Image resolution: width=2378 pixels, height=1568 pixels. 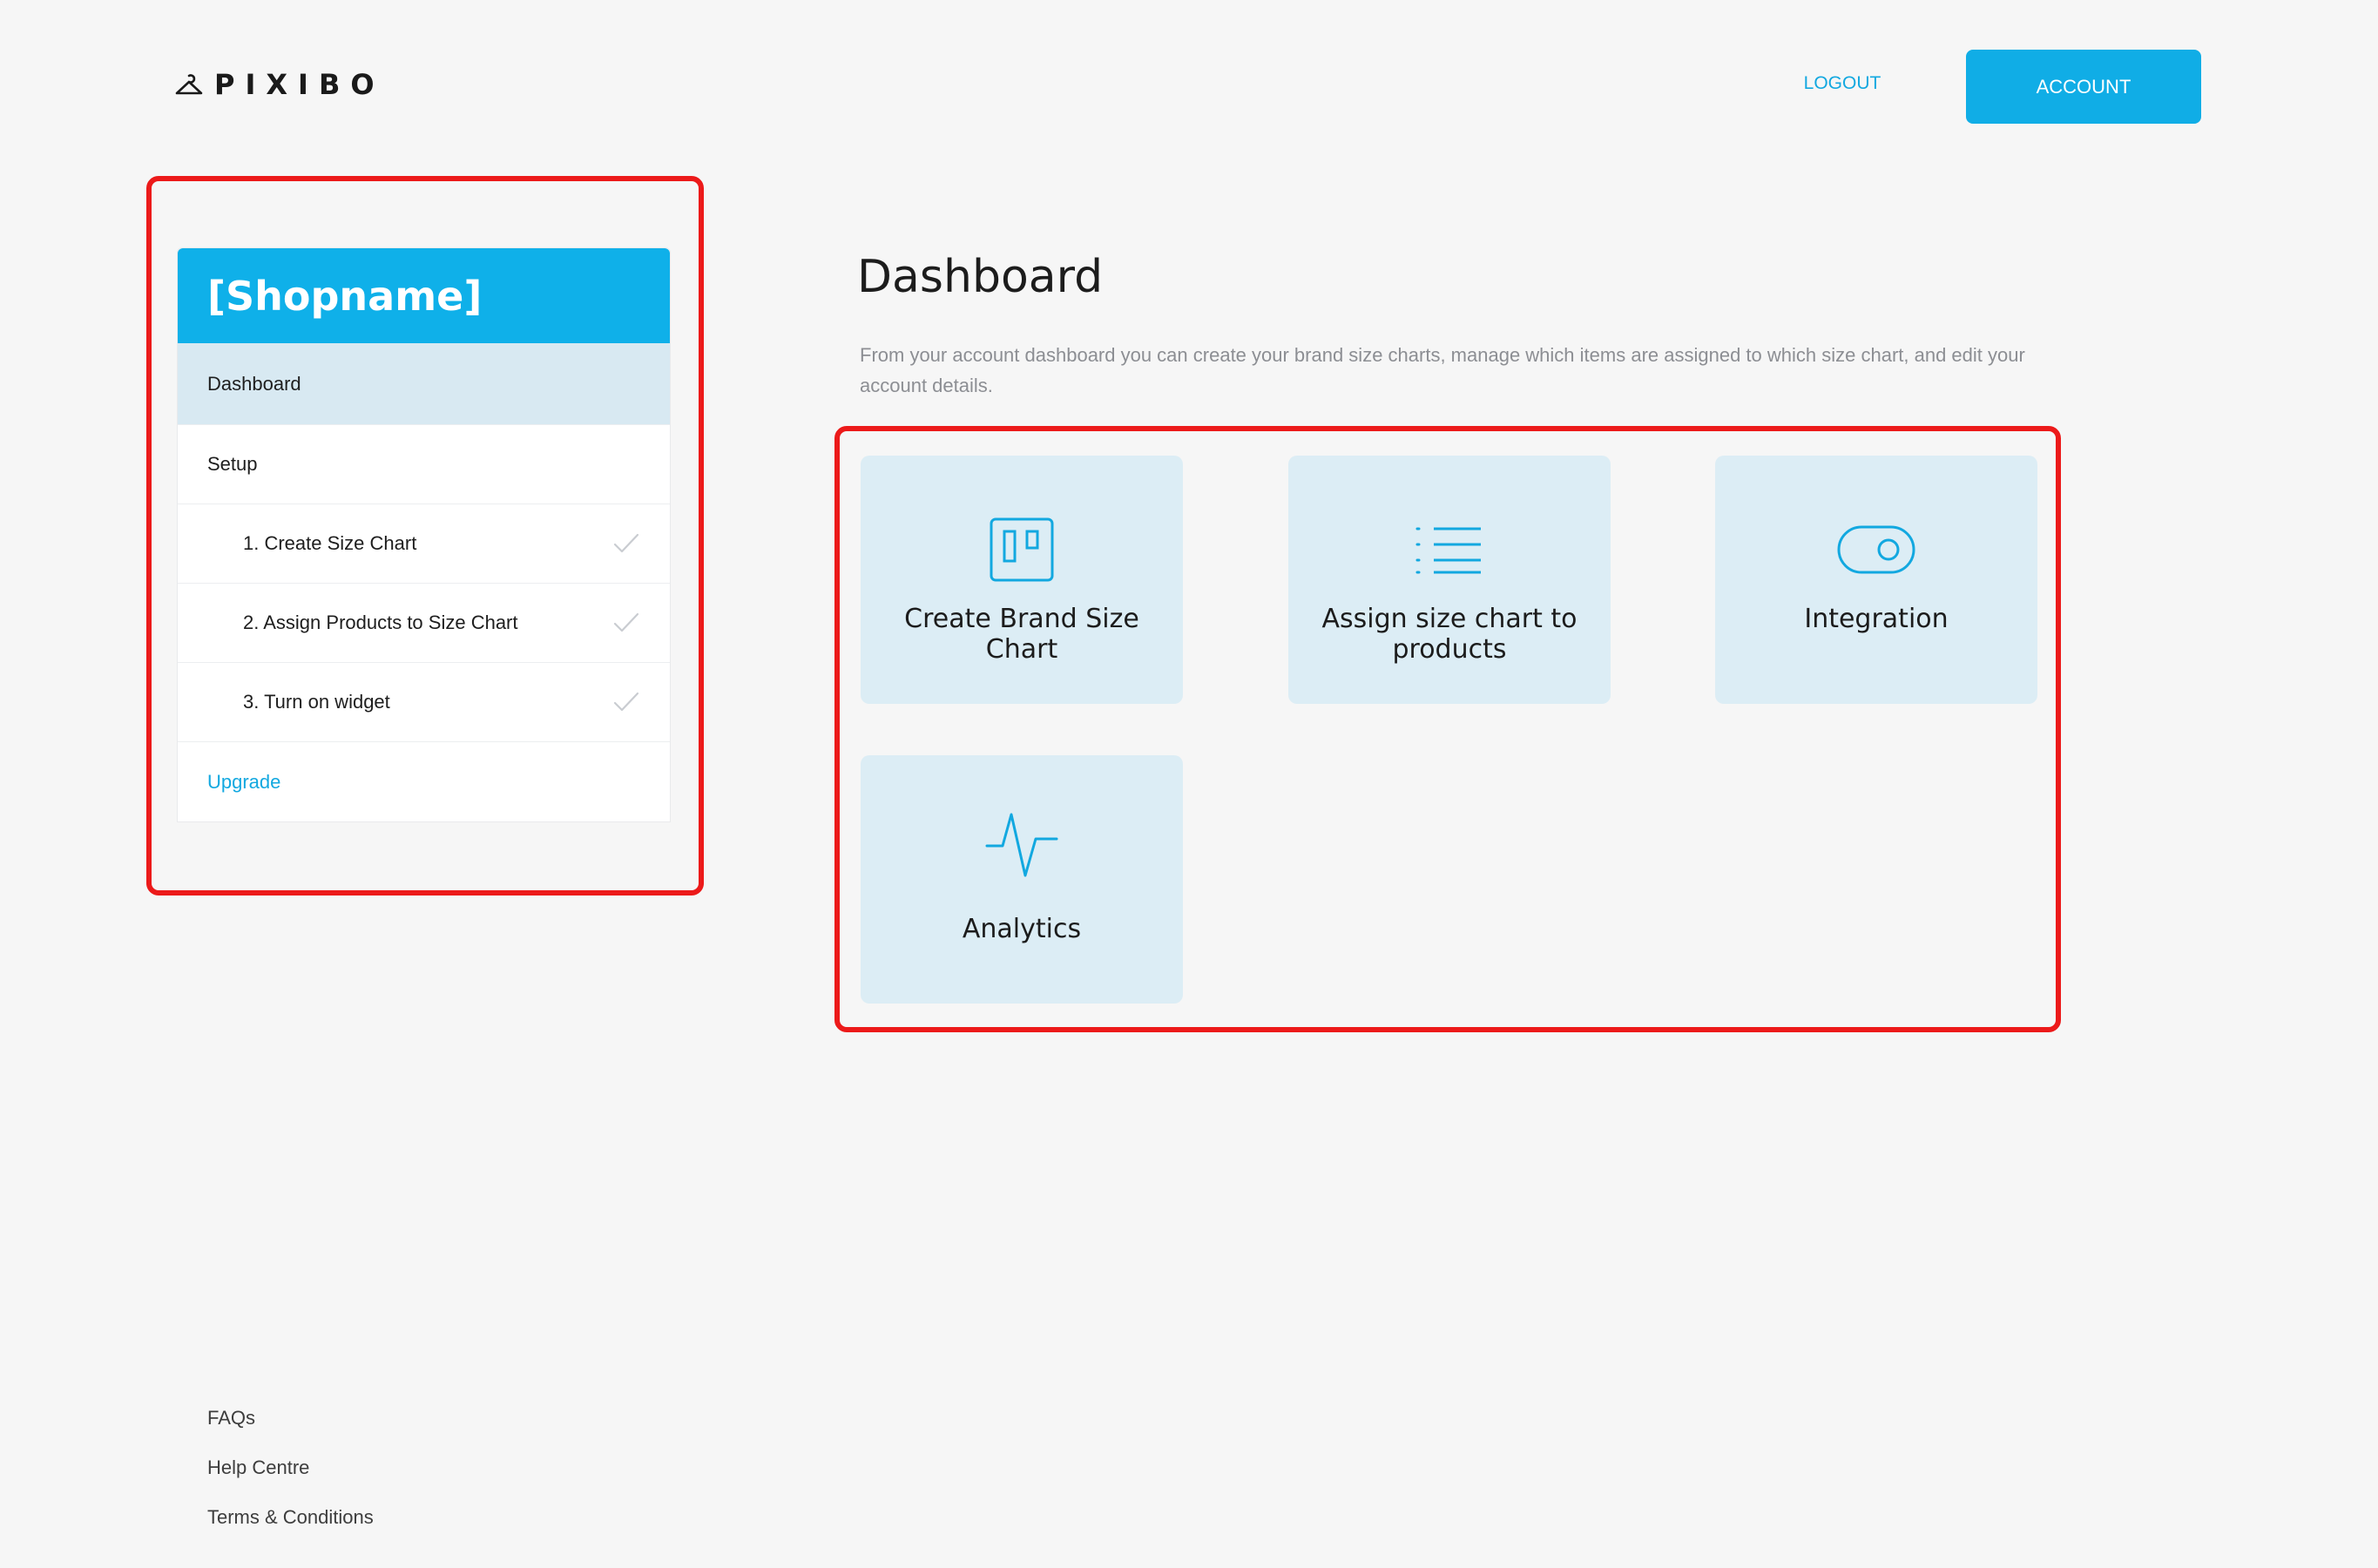 What do you see at coordinates (1843, 83) in the screenshot?
I see `logout-link: LOGOUT` at bounding box center [1843, 83].